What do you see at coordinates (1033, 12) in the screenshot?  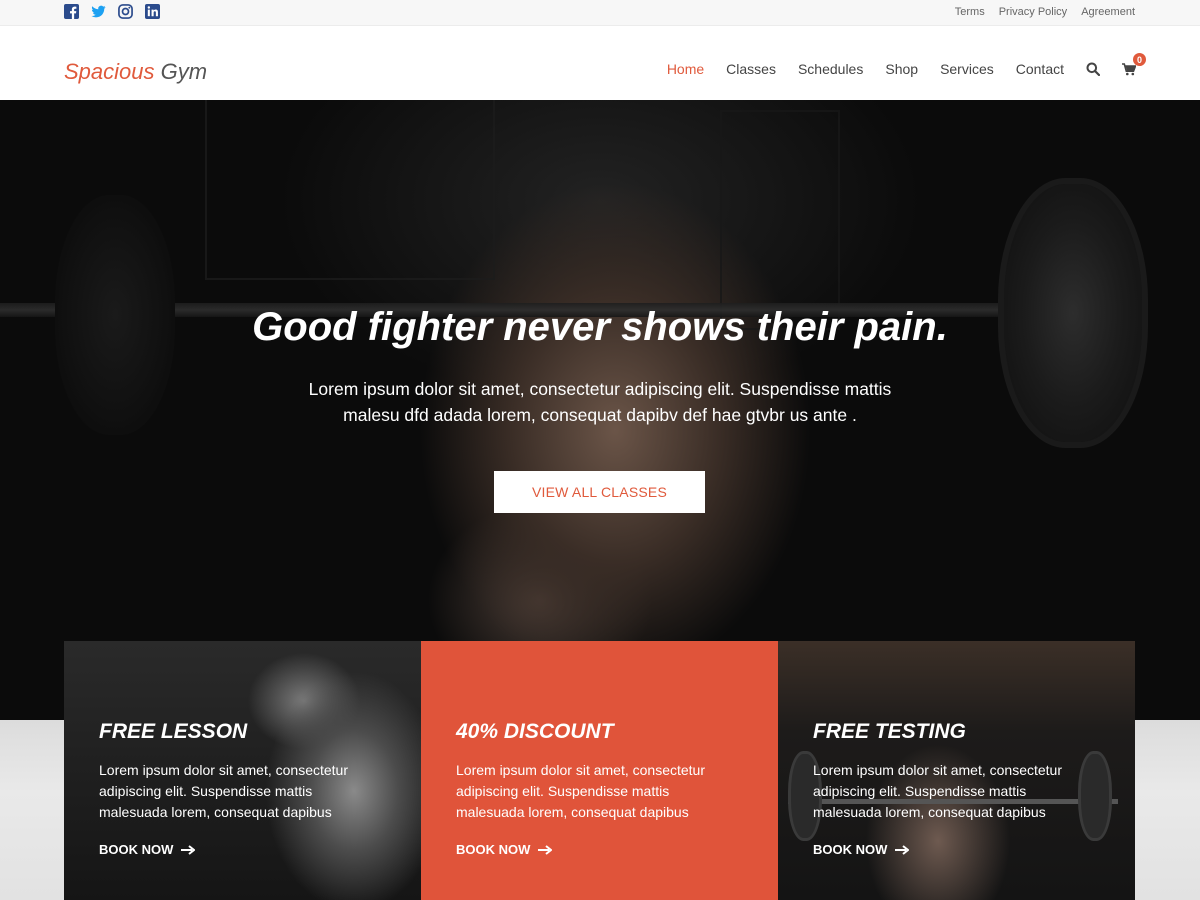 I see `privacy-policy-link: Privacy Policy` at bounding box center [1033, 12].